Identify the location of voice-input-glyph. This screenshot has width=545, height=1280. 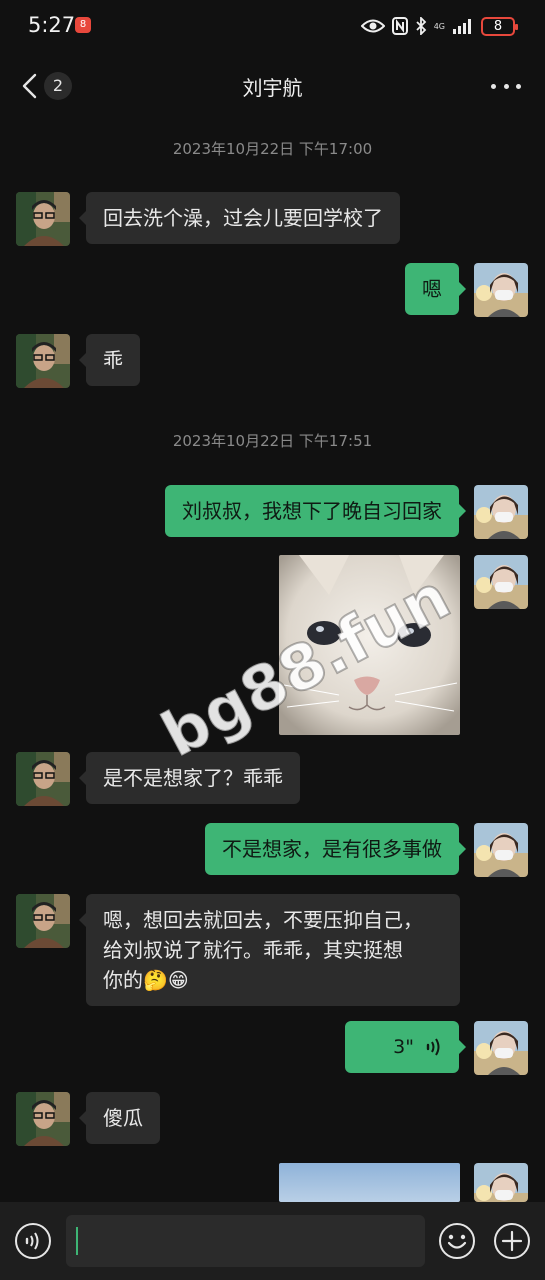
(33, 1241).